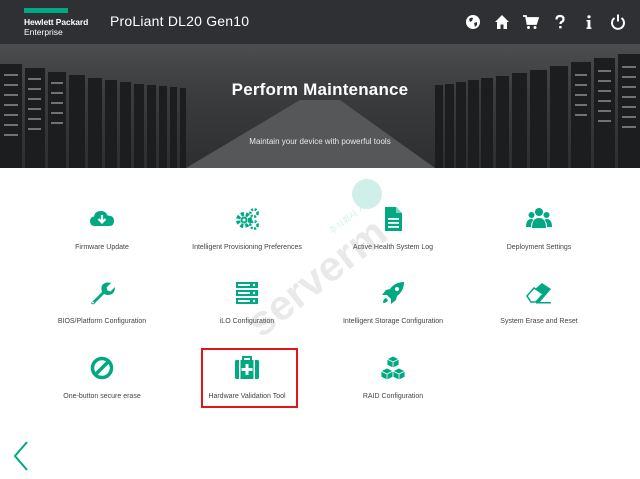 Image resolution: width=640 pixels, height=479 pixels. Describe the element at coordinates (102, 385) in the screenshot. I see `tile-one-button-secure-erase: One-button secure erase` at that location.